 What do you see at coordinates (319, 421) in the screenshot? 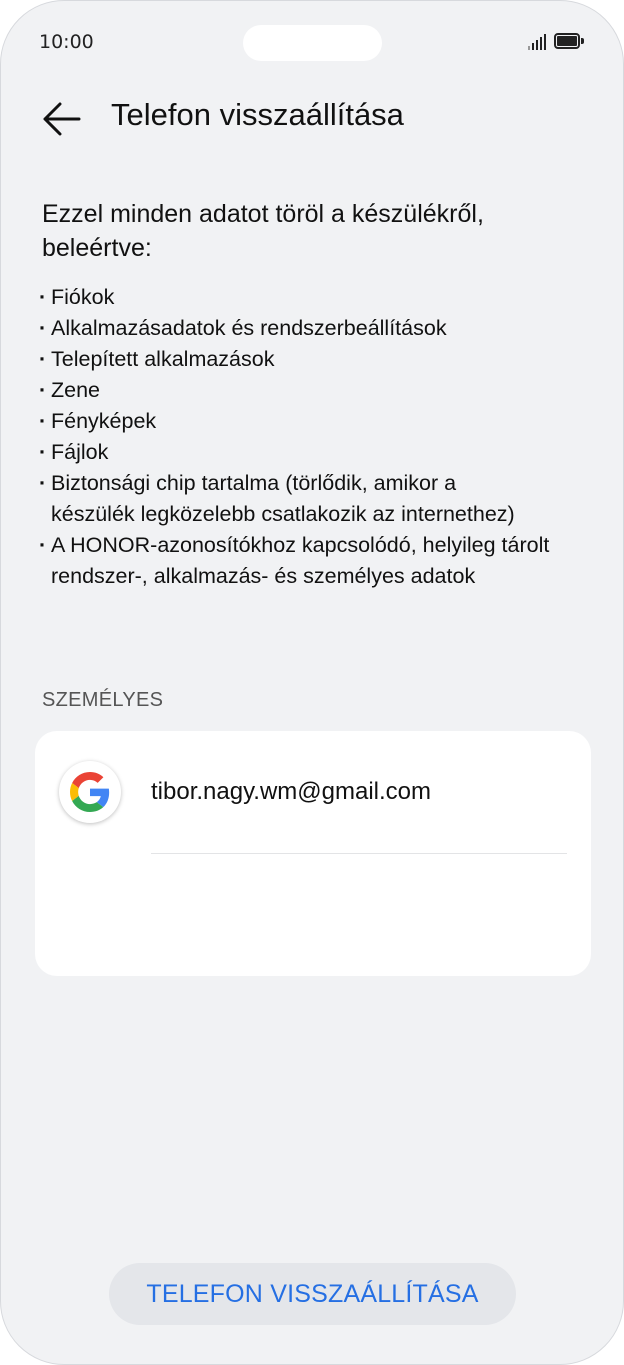
I see `list-item: Fényképek` at bounding box center [319, 421].